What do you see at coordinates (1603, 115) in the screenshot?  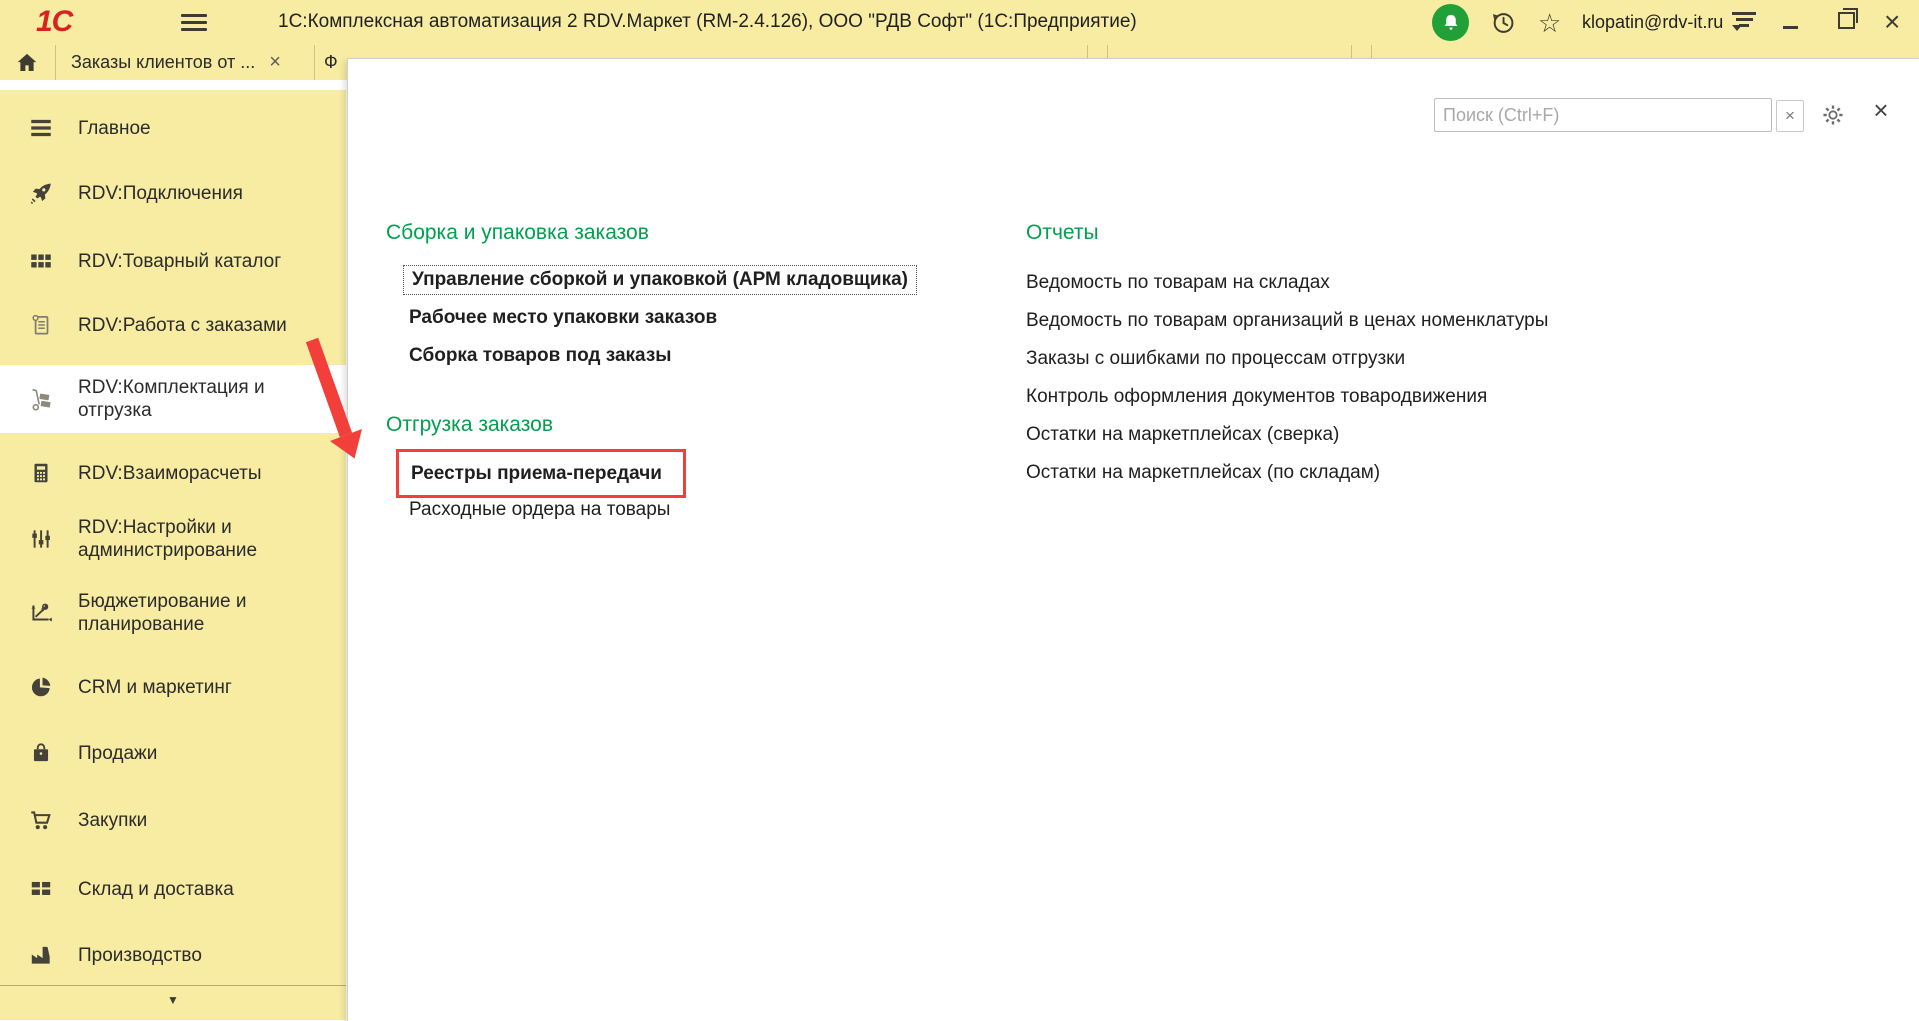 I see `search-input` at bounding box center [1603, 115].